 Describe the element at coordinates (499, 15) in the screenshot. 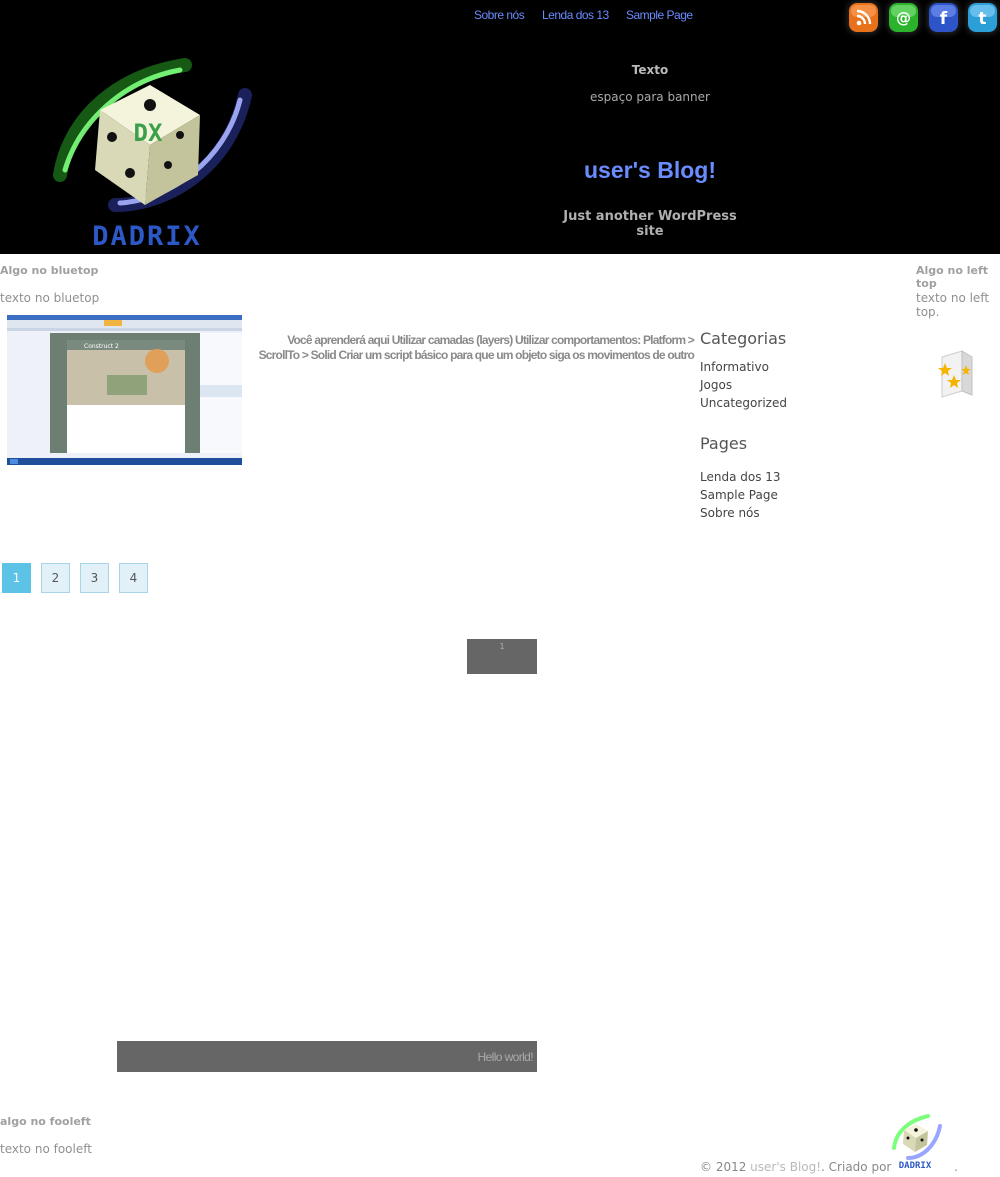

I see `nav-link-sobre-nos: Sobre nós` at that location.